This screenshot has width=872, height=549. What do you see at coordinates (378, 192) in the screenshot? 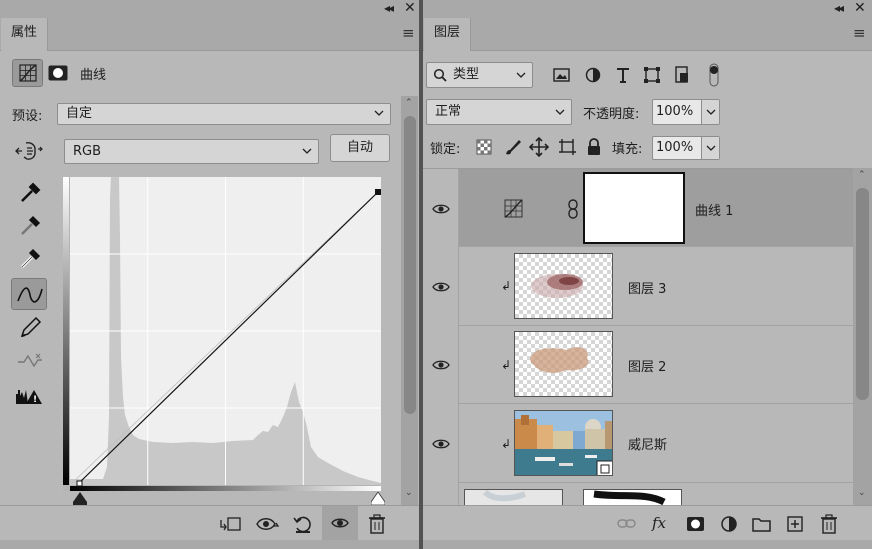
I see `white-point-handle` at bounding box center [378, 192].